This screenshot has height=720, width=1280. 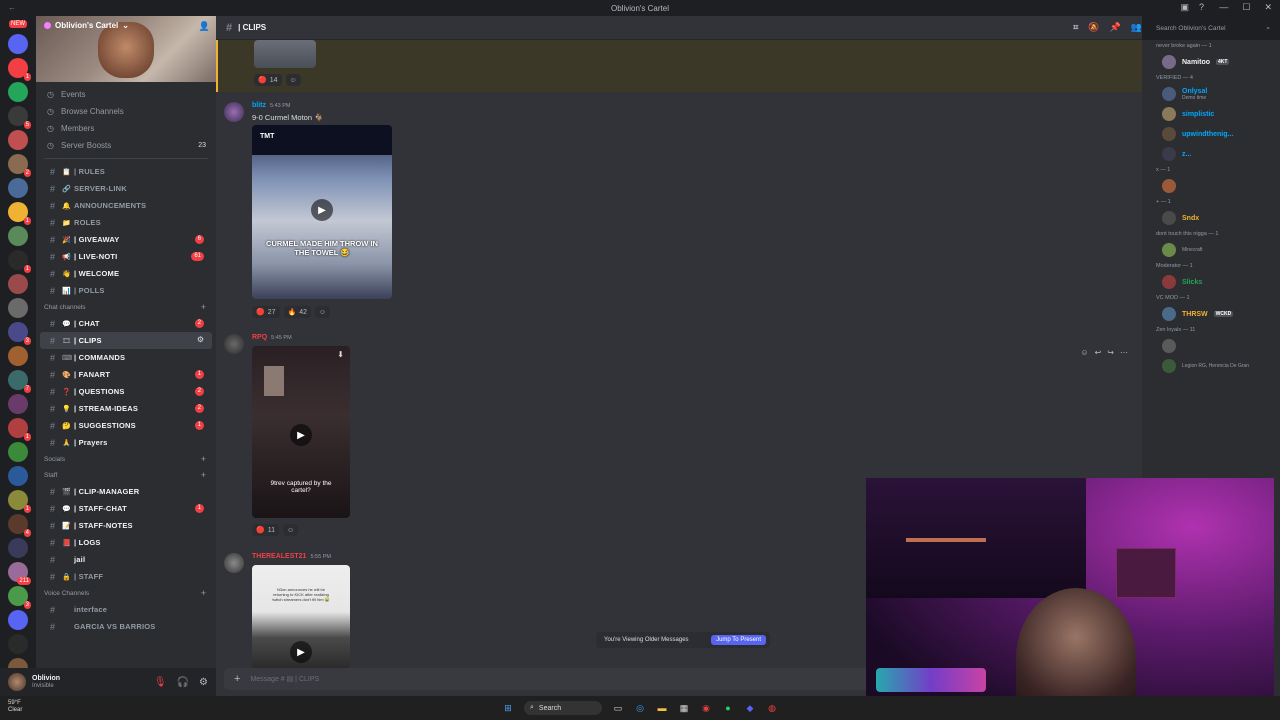 I want to click on reaction-chip: 🔴 14, so click(x=268, y=80).